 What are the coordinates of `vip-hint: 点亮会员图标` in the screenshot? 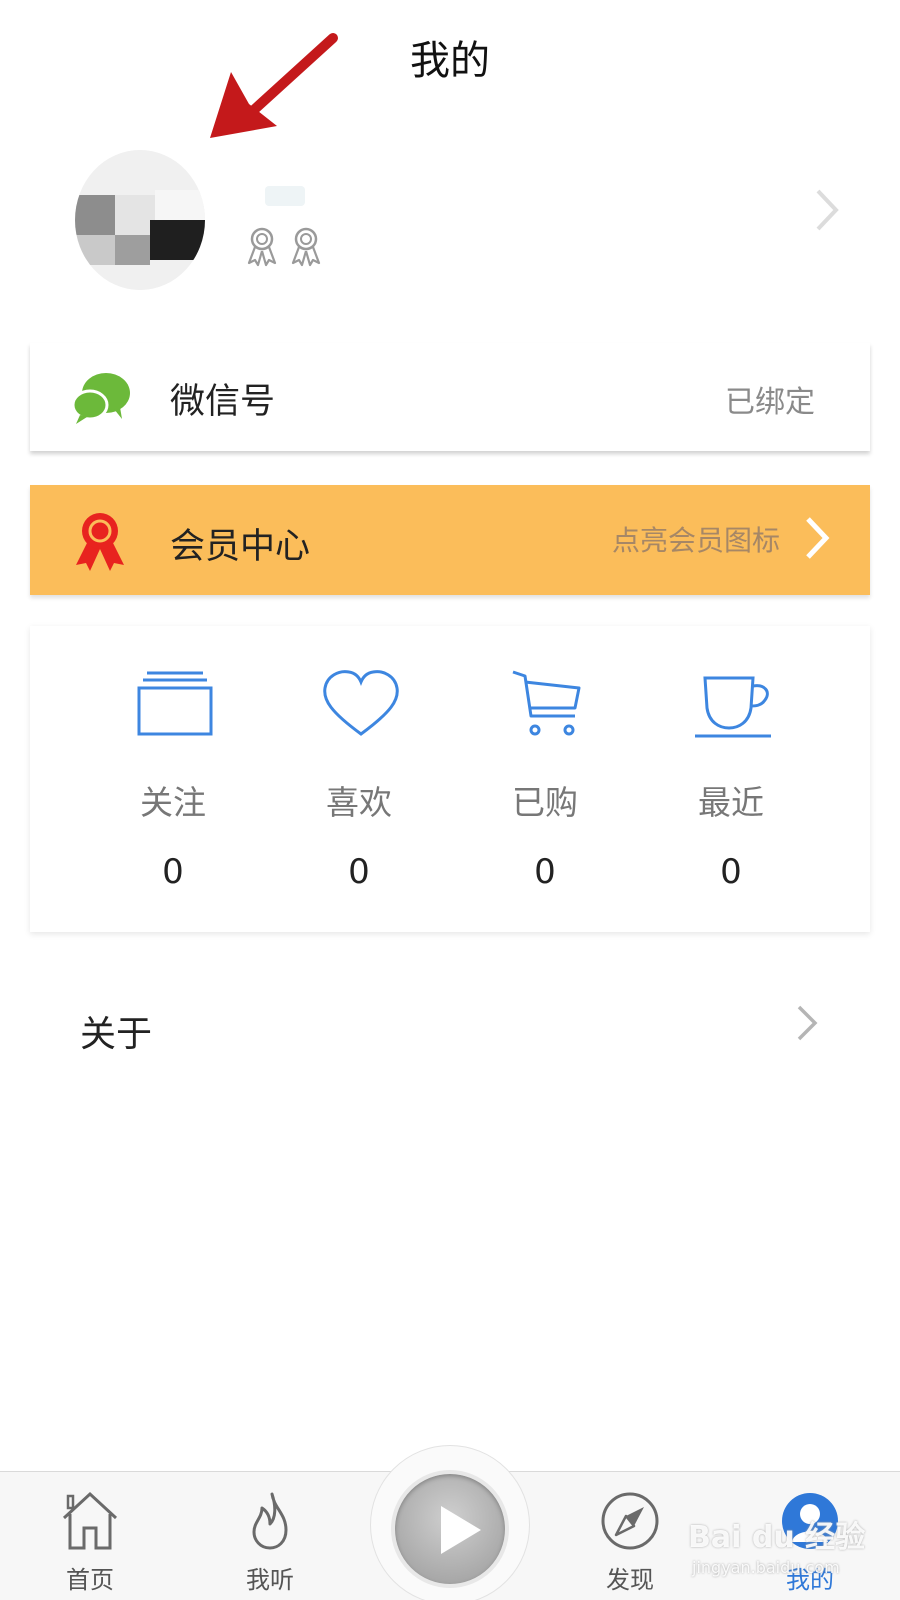 It's located at (695, 540).